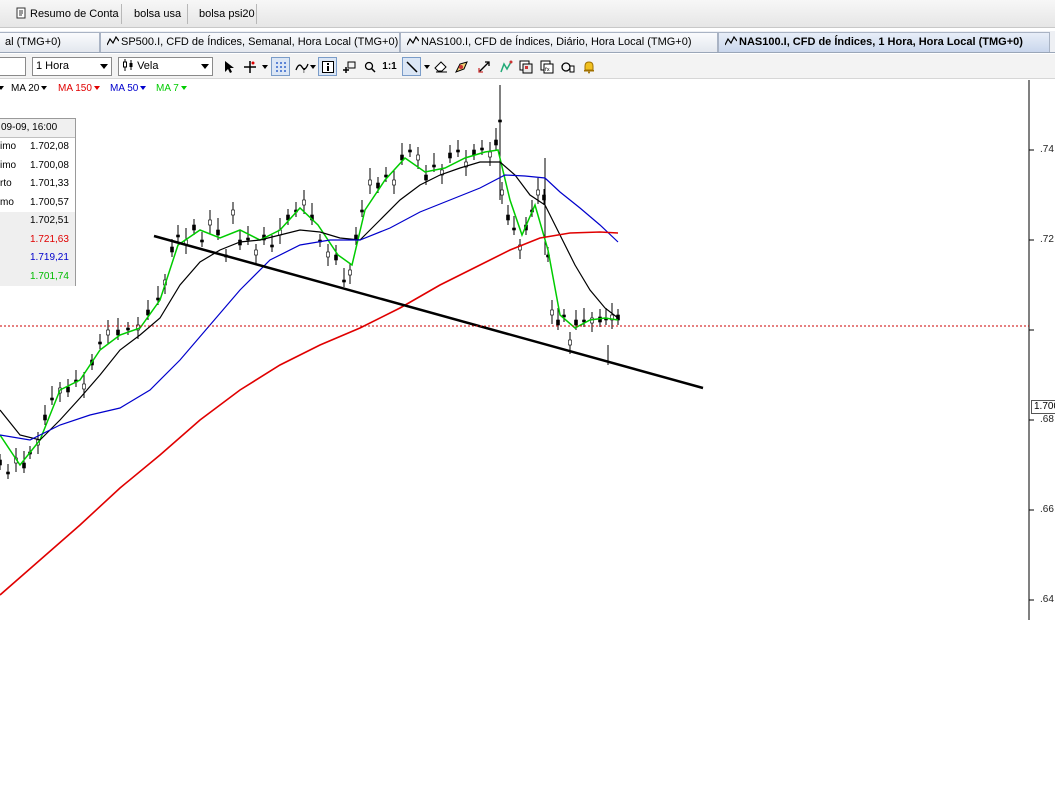 The height and width of the screenshot is (800, 1055). What do you see at coordinates (128, 65) in the screenshot?
I see `candlestick-icon` at bounding box center [128, 65].